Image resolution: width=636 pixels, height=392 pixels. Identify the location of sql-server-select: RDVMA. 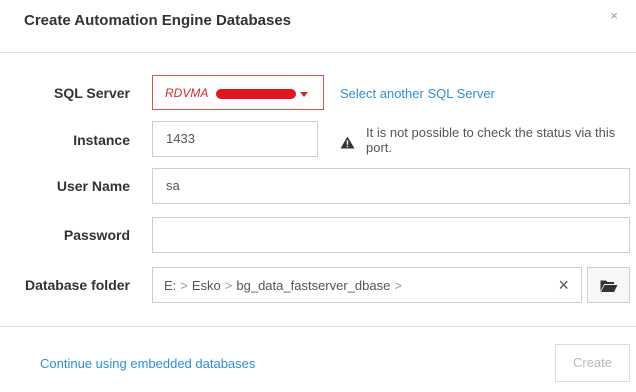
(238, 92).